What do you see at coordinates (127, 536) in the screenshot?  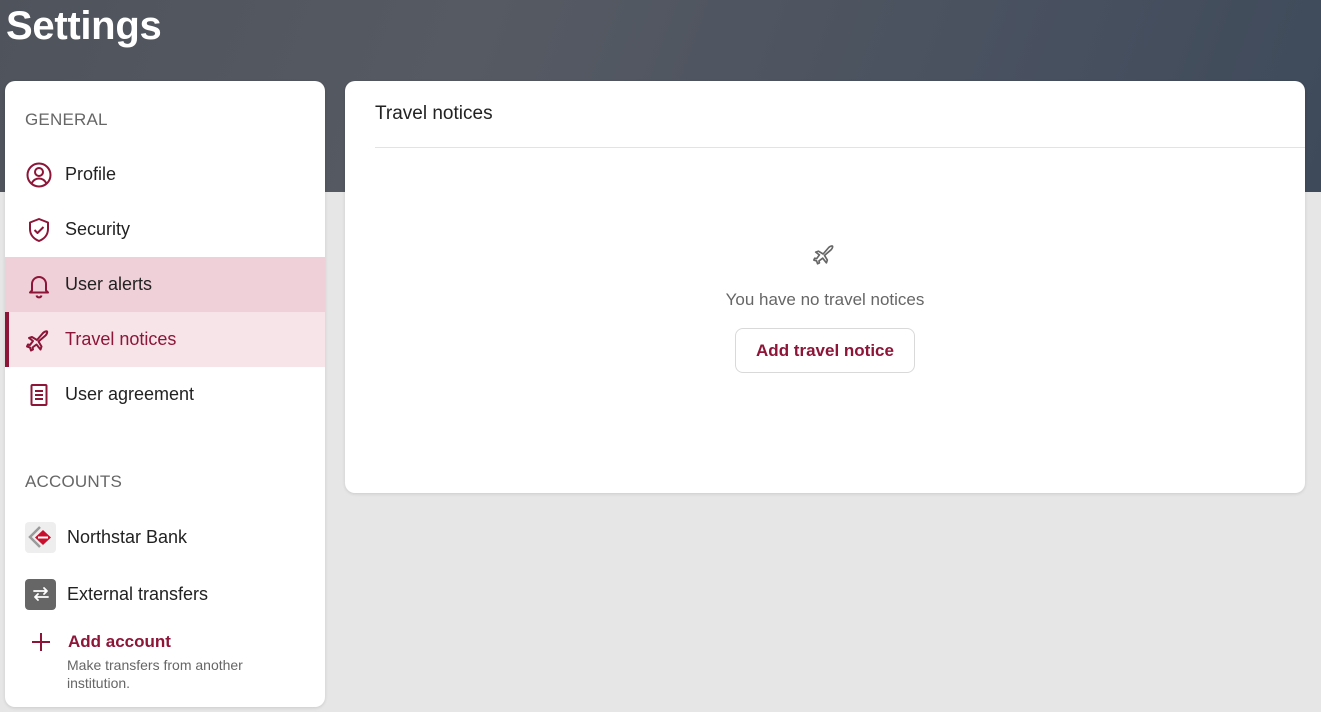 I see `account-label: Northstar Bank` at bounding box center [127, 536].